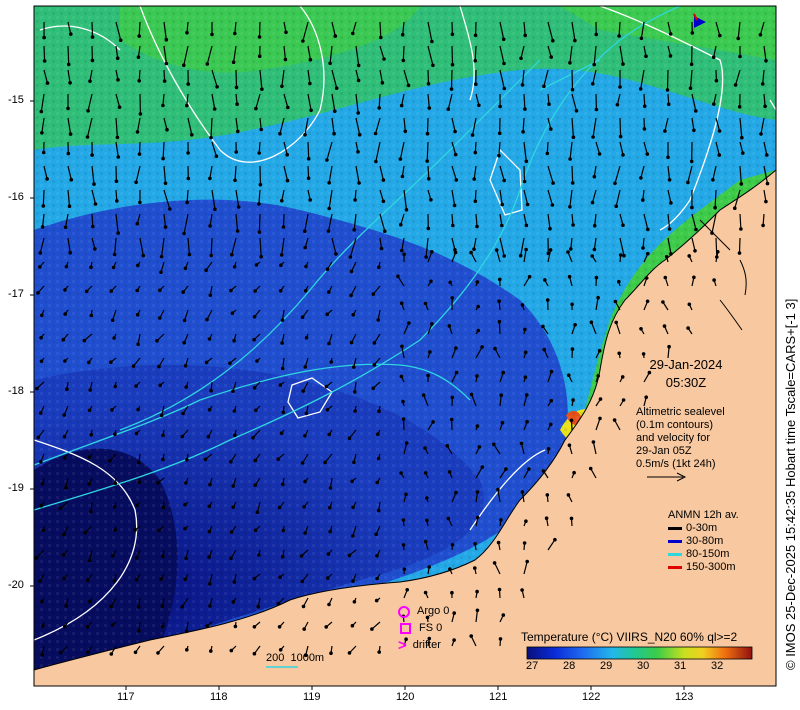 The image size is (800, 710). I want to click on colorbar-title: Temperature (°C) VIIRS_N20 60% ql>=2, so click(629, 637).